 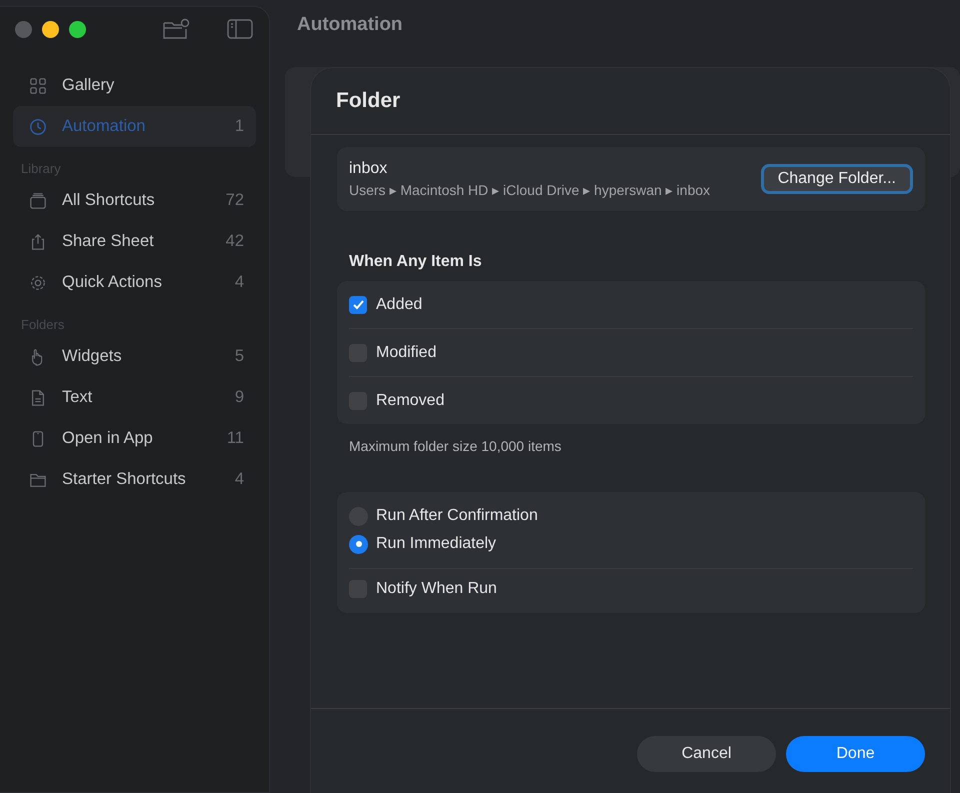 I want to click on window-title: Automation, so click(x=350, y=25).